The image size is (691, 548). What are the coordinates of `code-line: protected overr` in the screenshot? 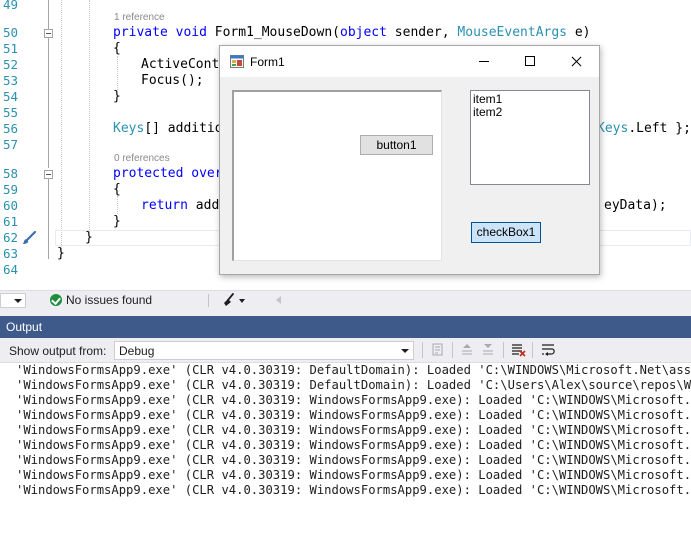 It's located at (171, 174).